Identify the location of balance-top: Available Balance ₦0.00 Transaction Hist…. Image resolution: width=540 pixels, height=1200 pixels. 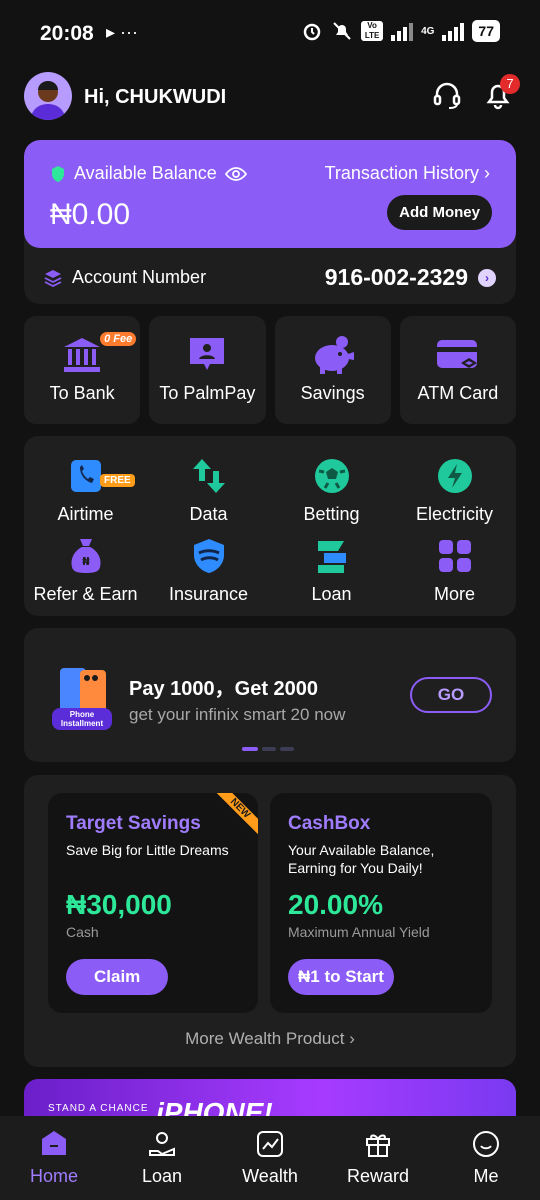
(270, 194).